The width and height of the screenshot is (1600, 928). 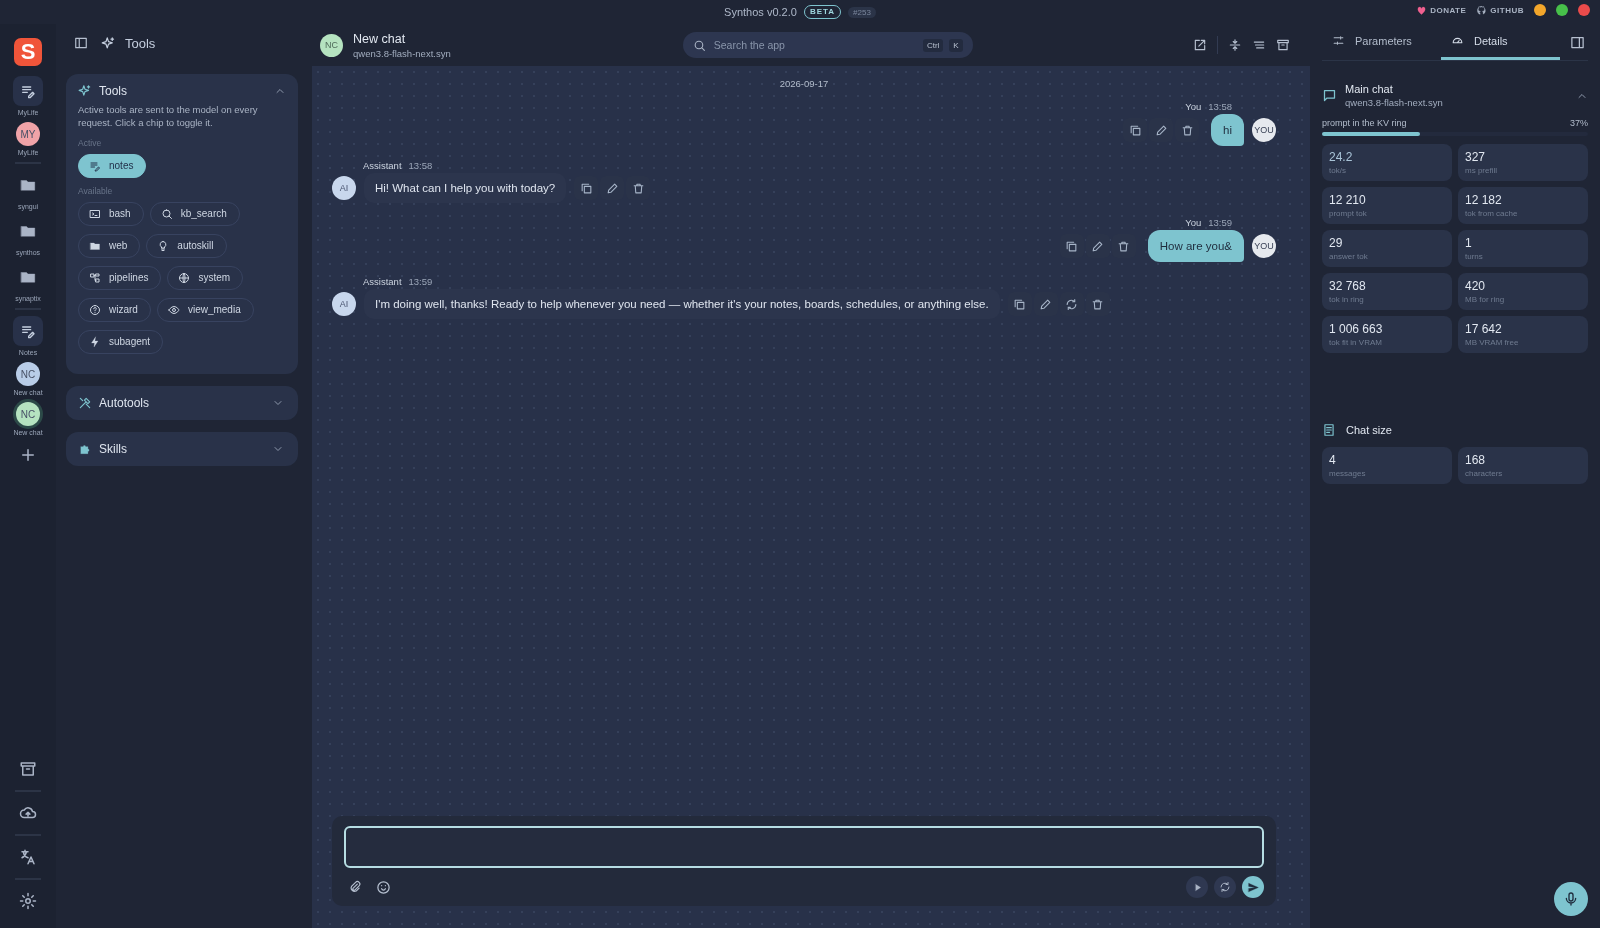 I want to click on paperclip-icon, so click(x=355, y=887).